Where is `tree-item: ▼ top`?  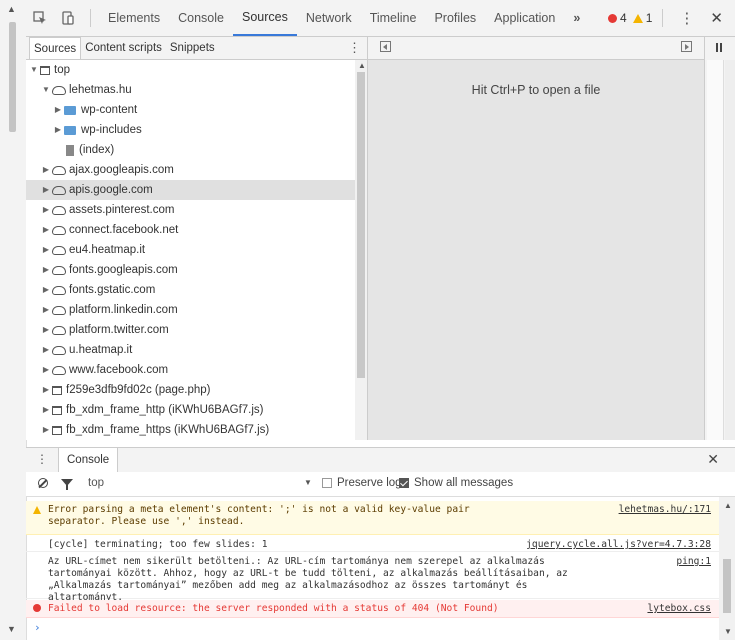
tree-item: ▼ top is located at coordinates (190, 70).